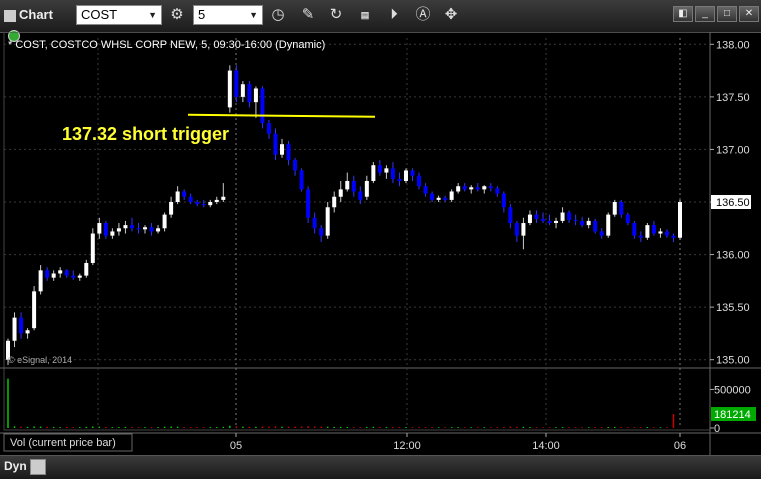 This screenshot has height=479, width=761. I want to click on symbol-input: COST ▼, so click(119, 15).